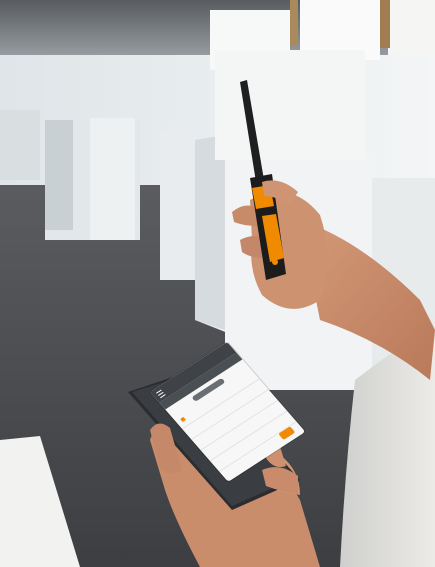  I want to click on probe-indicator-icon, so click(182, 419).